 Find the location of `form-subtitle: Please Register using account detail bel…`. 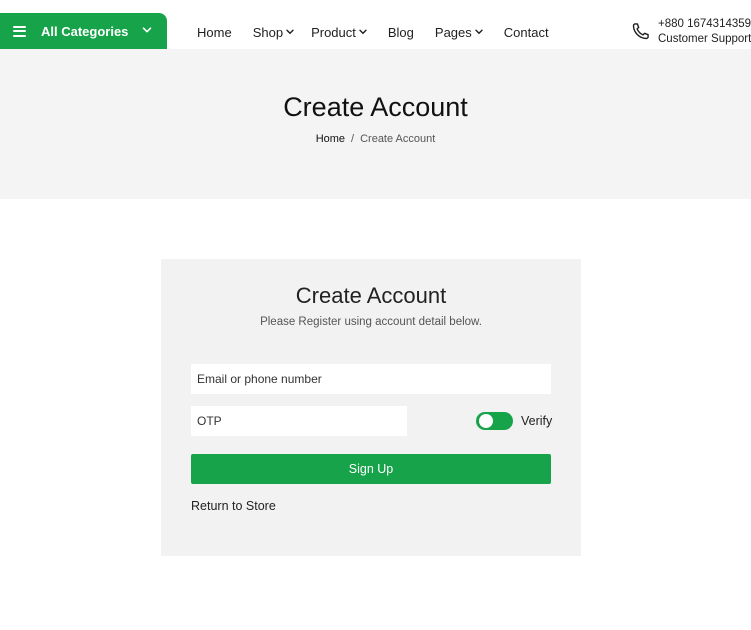

form-subtitle: Please Register using account detail bel… is located at coordinates (371, 322).